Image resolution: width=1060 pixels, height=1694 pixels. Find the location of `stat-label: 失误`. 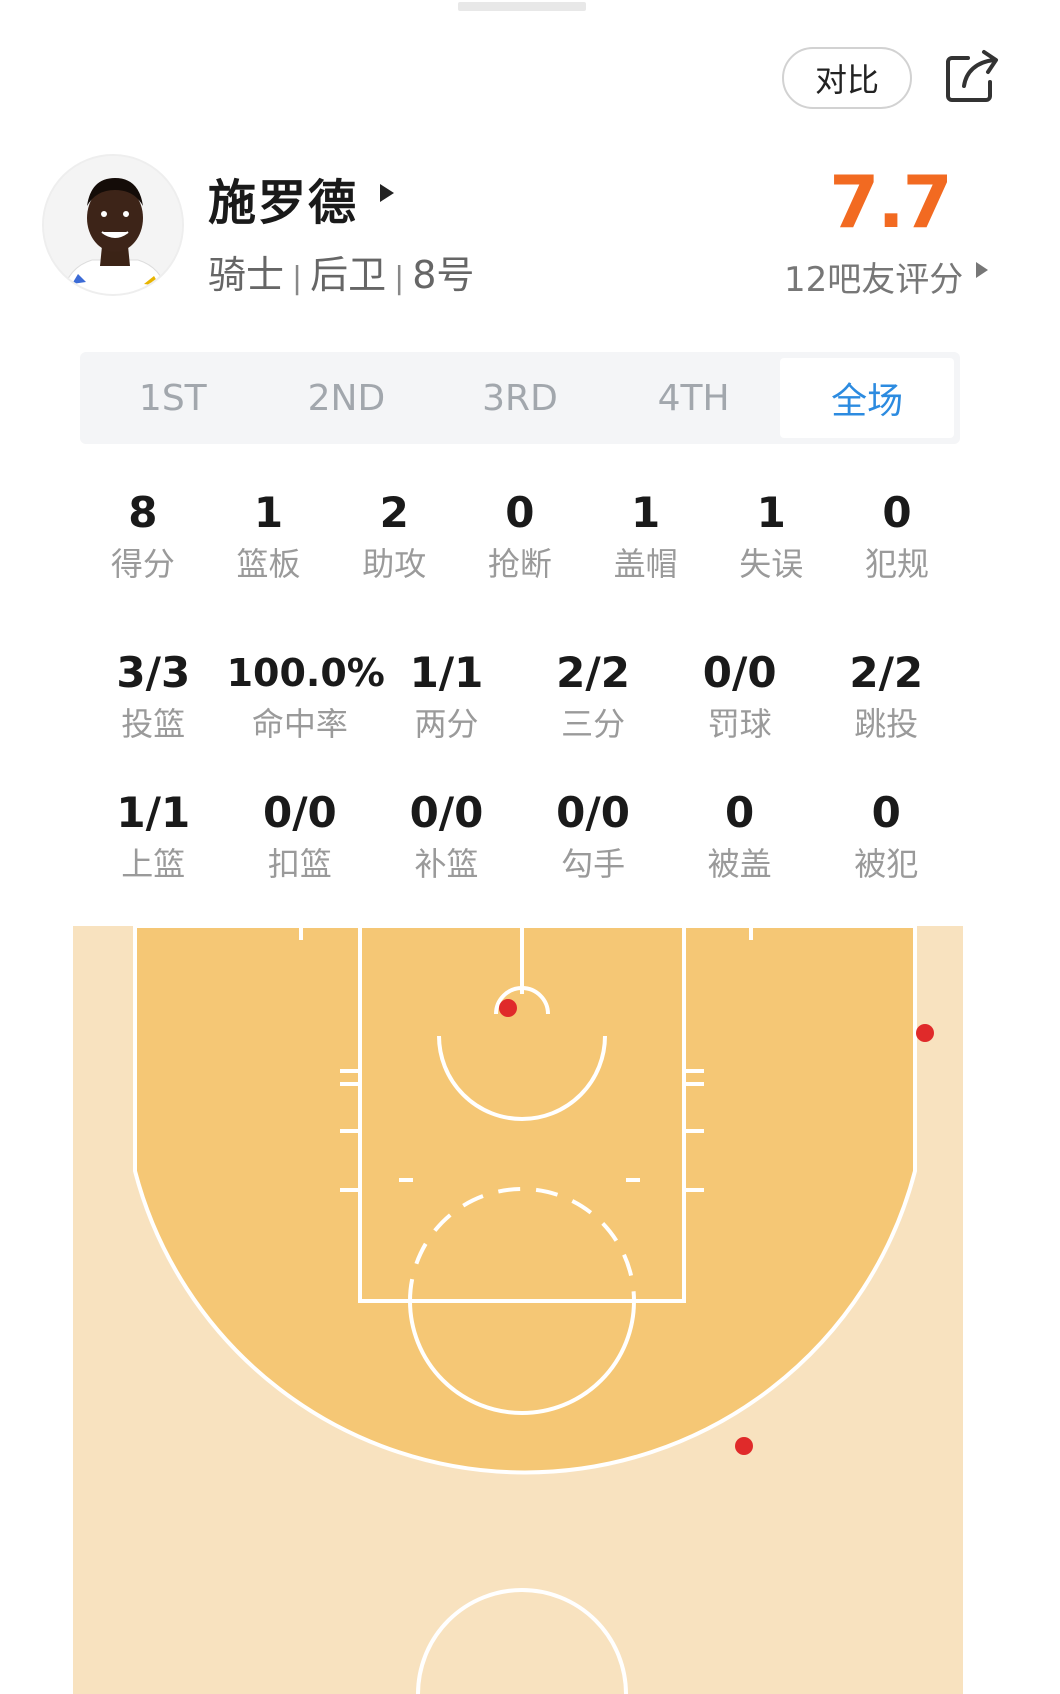

stat-label: 失误 is located at coordinates (771, 564).